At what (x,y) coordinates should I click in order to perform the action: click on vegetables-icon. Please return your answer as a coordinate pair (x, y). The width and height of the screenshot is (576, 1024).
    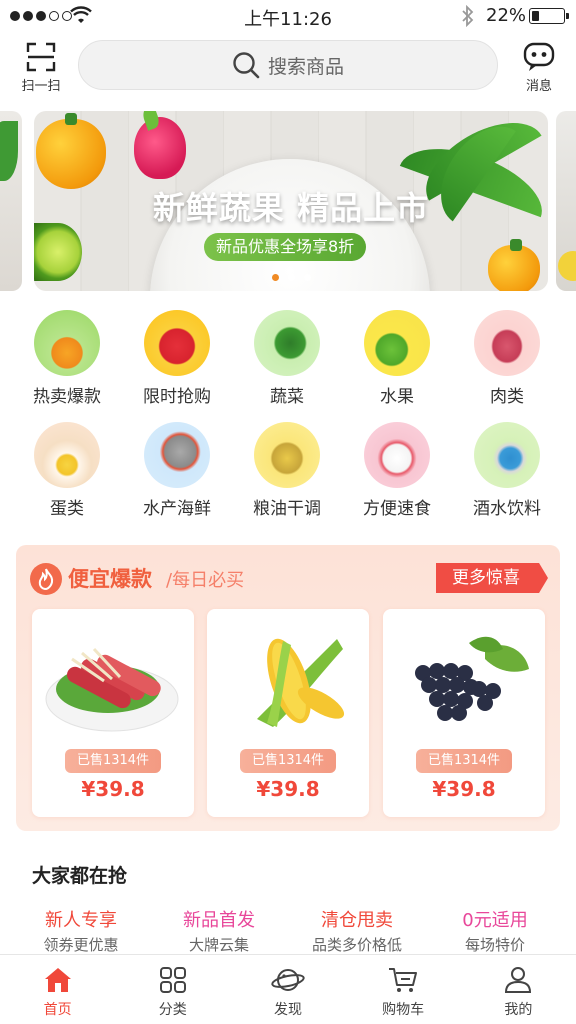
    Looking at the image, I should click on (287, 343).